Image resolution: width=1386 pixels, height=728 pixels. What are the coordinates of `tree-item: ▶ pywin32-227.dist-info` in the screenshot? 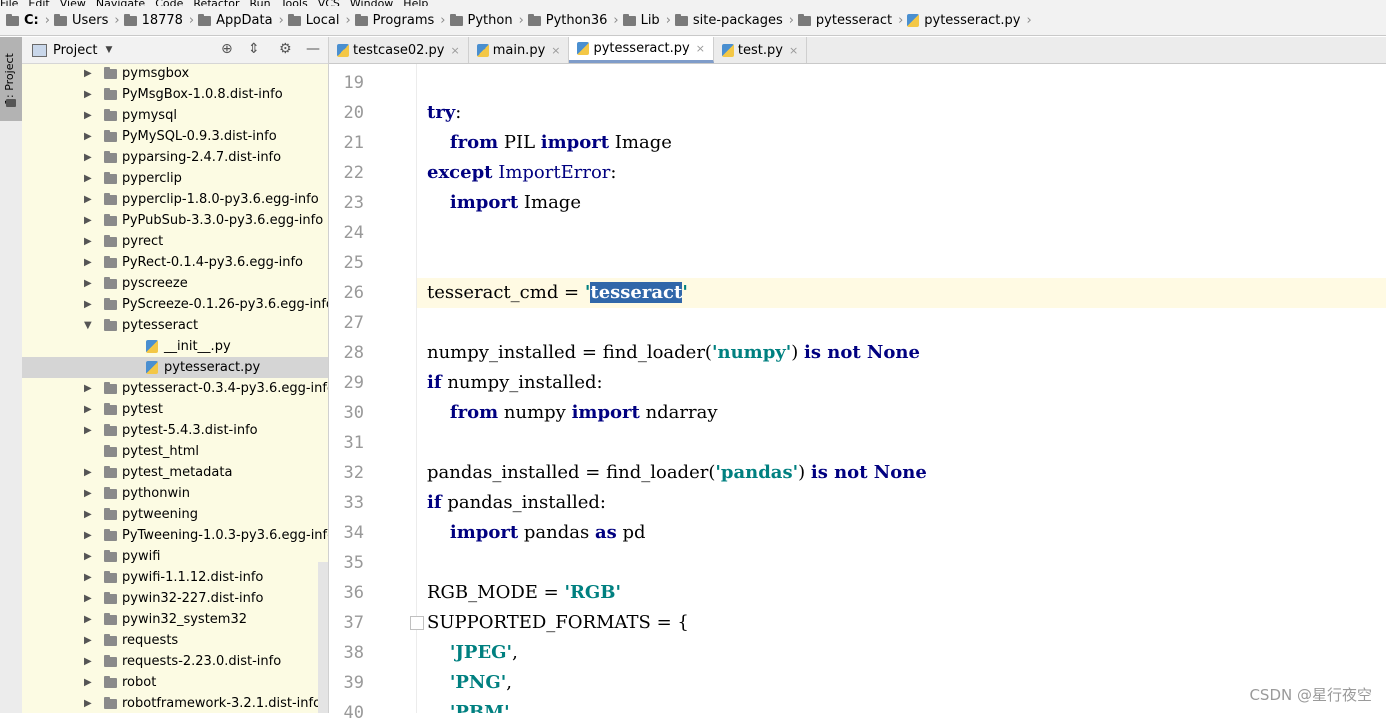 It's located at (175, 598).